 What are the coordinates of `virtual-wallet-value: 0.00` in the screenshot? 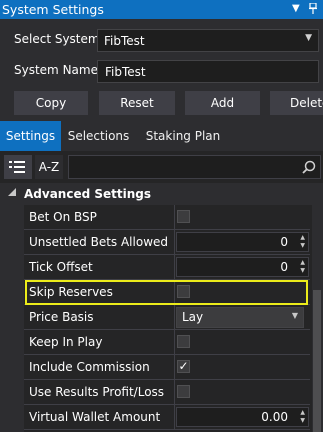 It's located at (274, 417).